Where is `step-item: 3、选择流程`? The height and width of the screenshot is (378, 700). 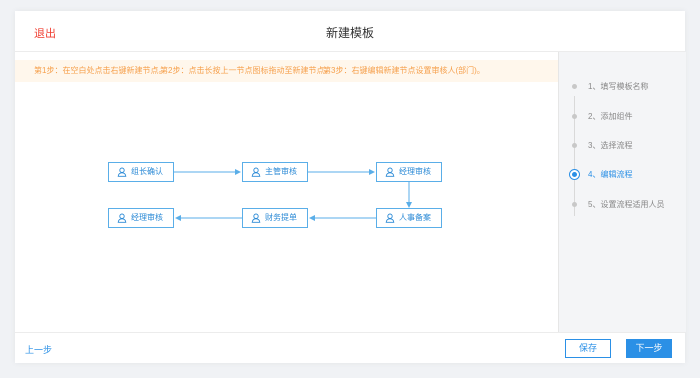
step-item: 3、选择流程 is located at coordinates (622, 146).